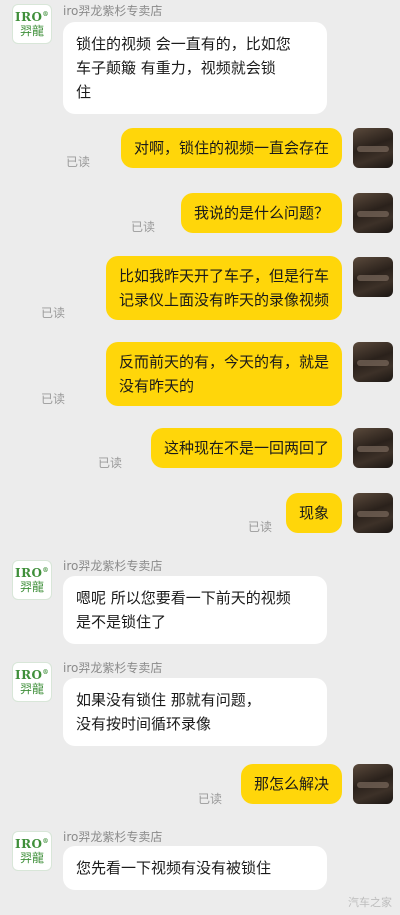 Image resolution: width=400 pixels, height=915 pixels. I want to click on message-bubble: 您先看一下视频有没有被锁住, so click(195, 868).